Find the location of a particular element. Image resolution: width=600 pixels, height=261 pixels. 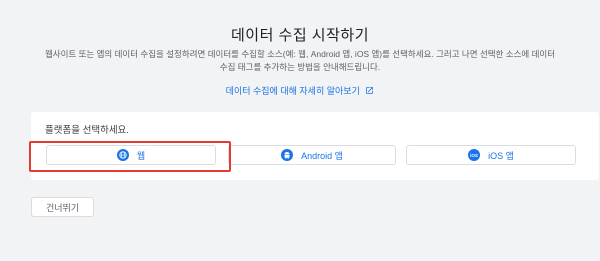

android-icon is located at coordinates (287, 155).